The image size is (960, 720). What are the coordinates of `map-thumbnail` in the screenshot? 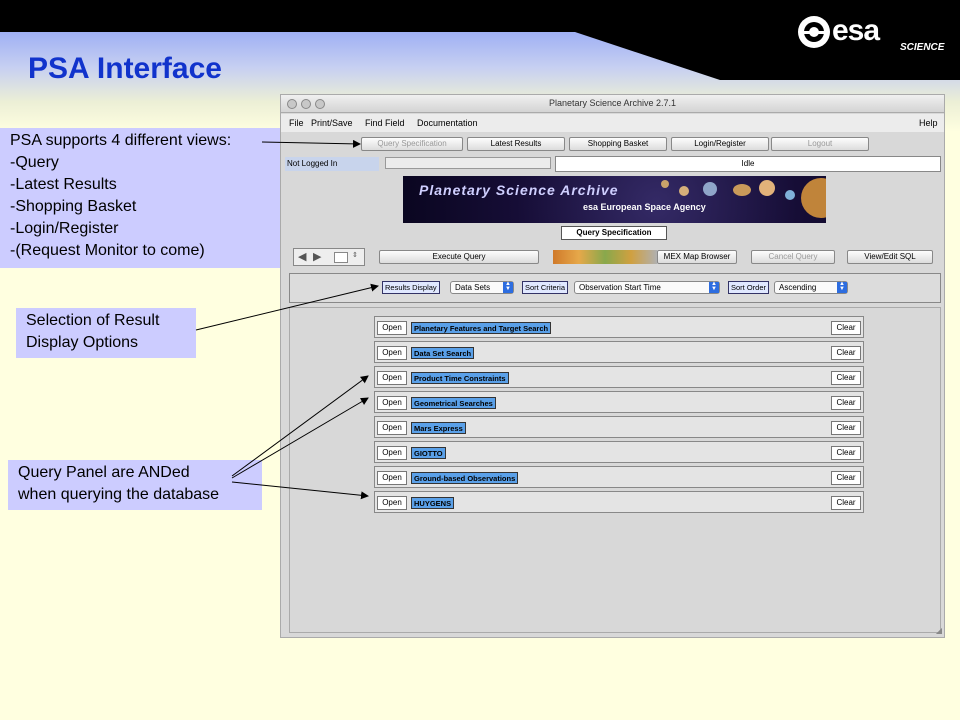 It's located at (605, 257).